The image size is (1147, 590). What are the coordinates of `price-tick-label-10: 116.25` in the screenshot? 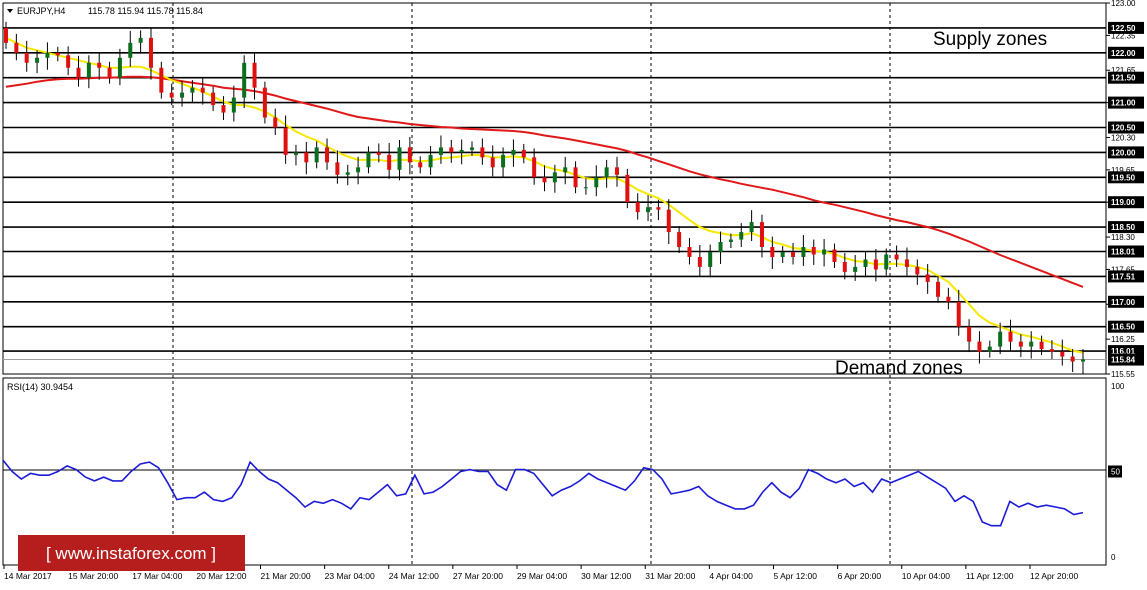 It's located at (1123, 339).